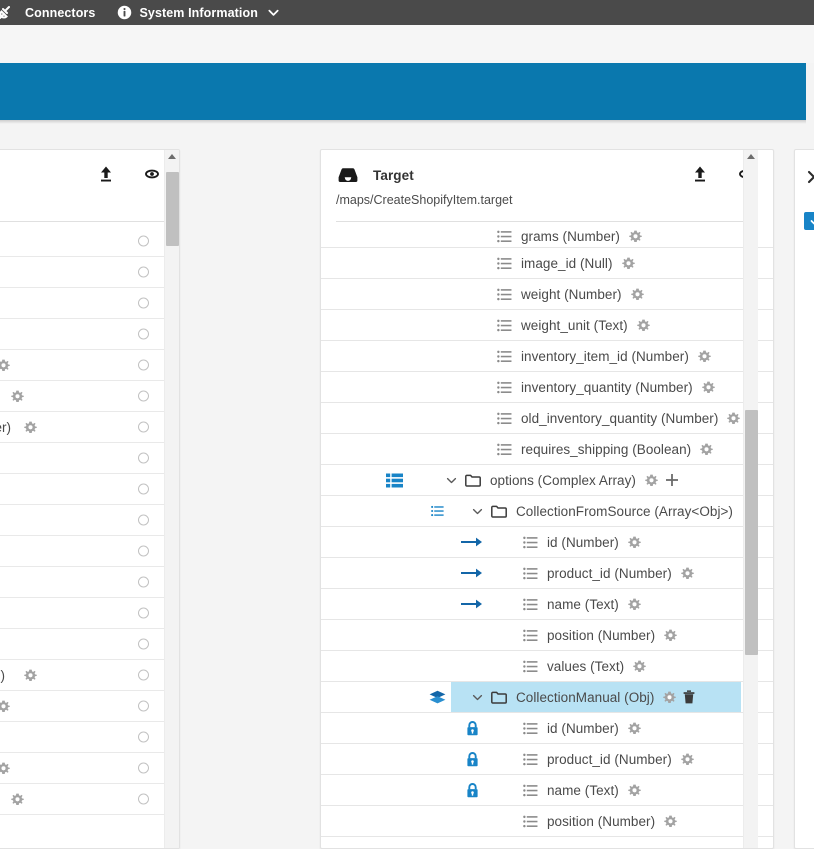 The image size is (814, 849). What do you see at coordinates (89, 427) in the screenshot?
I see `source-tree-row: ber)` at bounding box center [89, 427].